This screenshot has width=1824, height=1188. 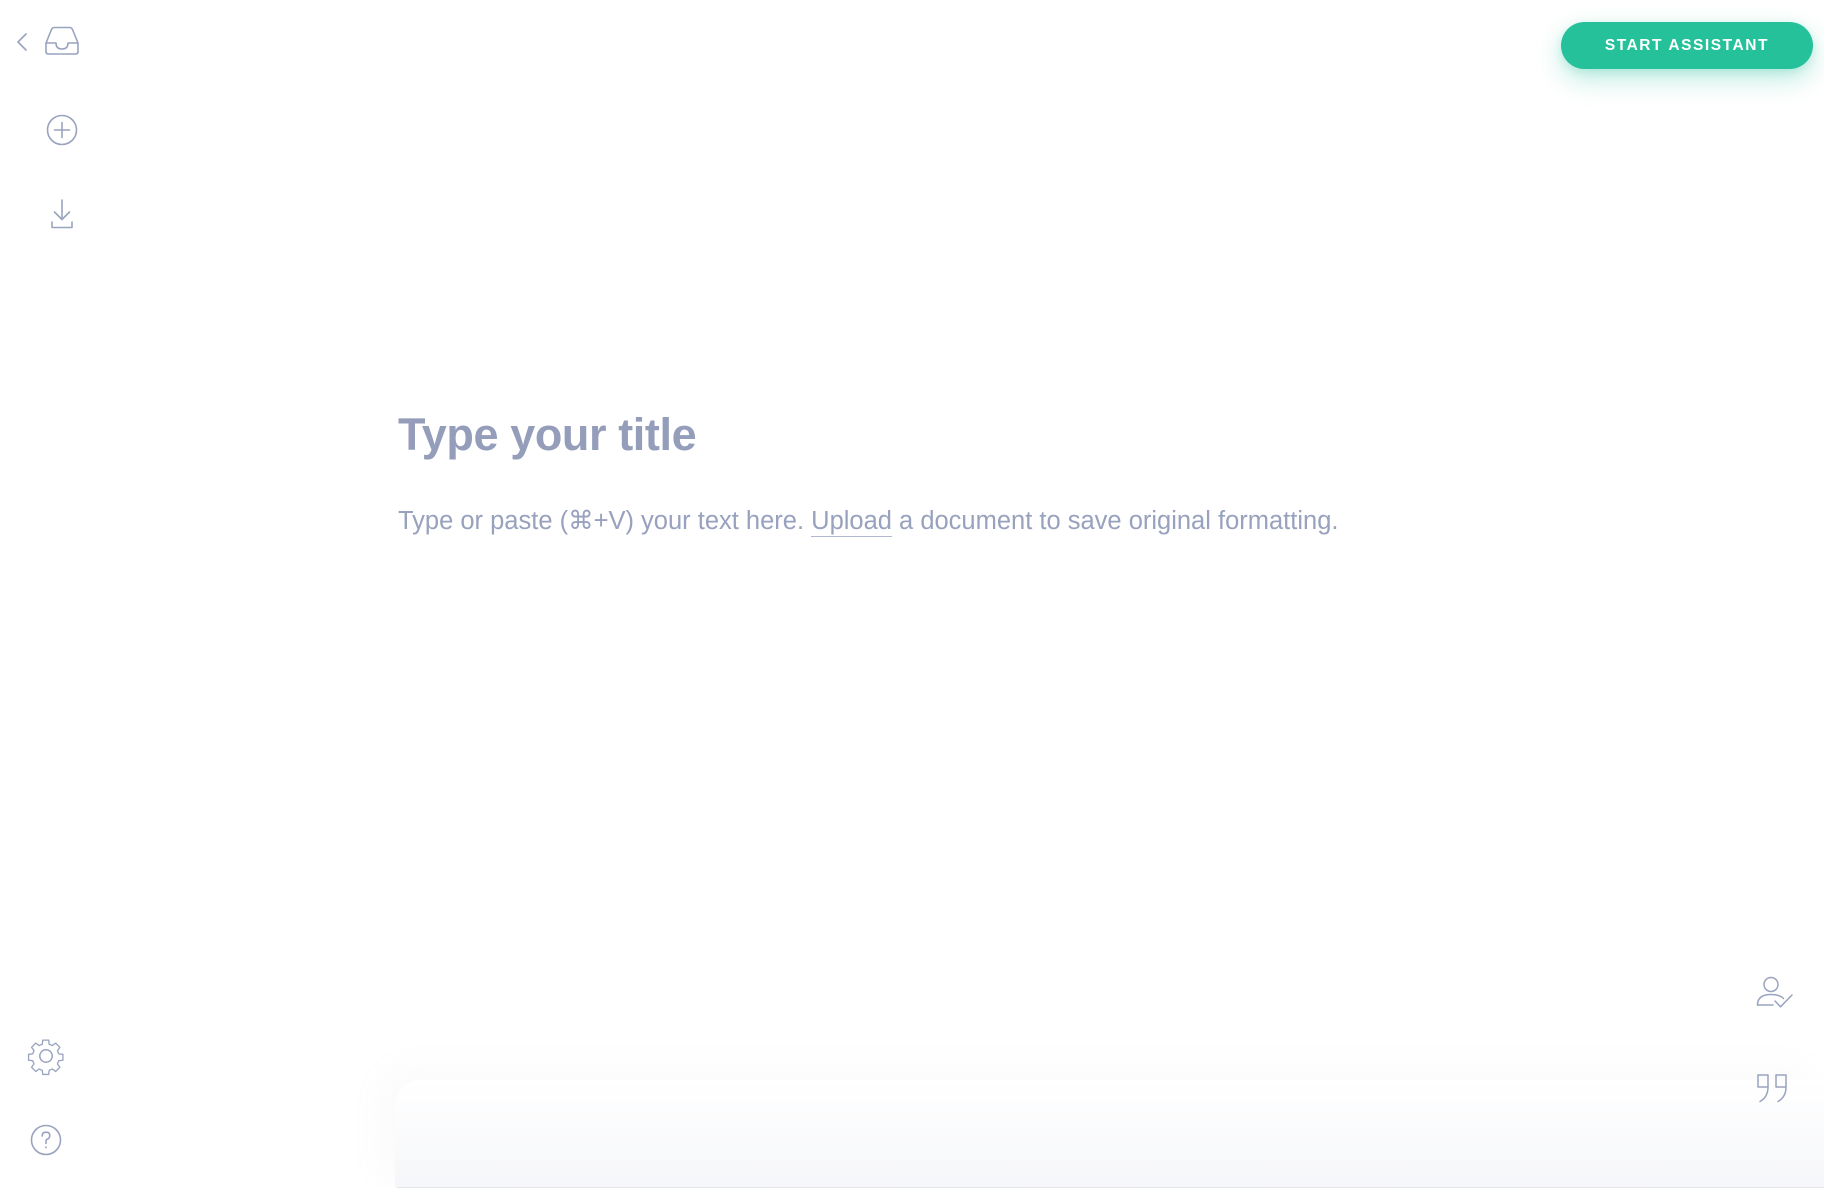 I want to click on left-sidebar, so click(x=65, y=594).